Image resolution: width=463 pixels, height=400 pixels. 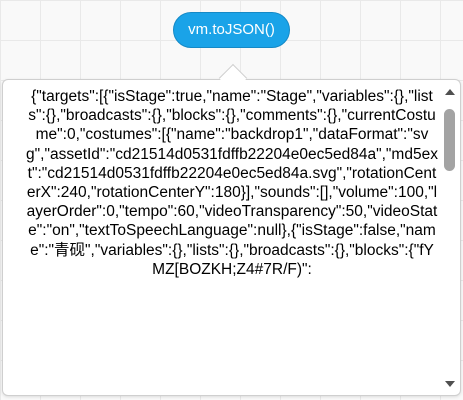 I want to click on scroll-up-arrow-icon, so click(x=450, y=92).